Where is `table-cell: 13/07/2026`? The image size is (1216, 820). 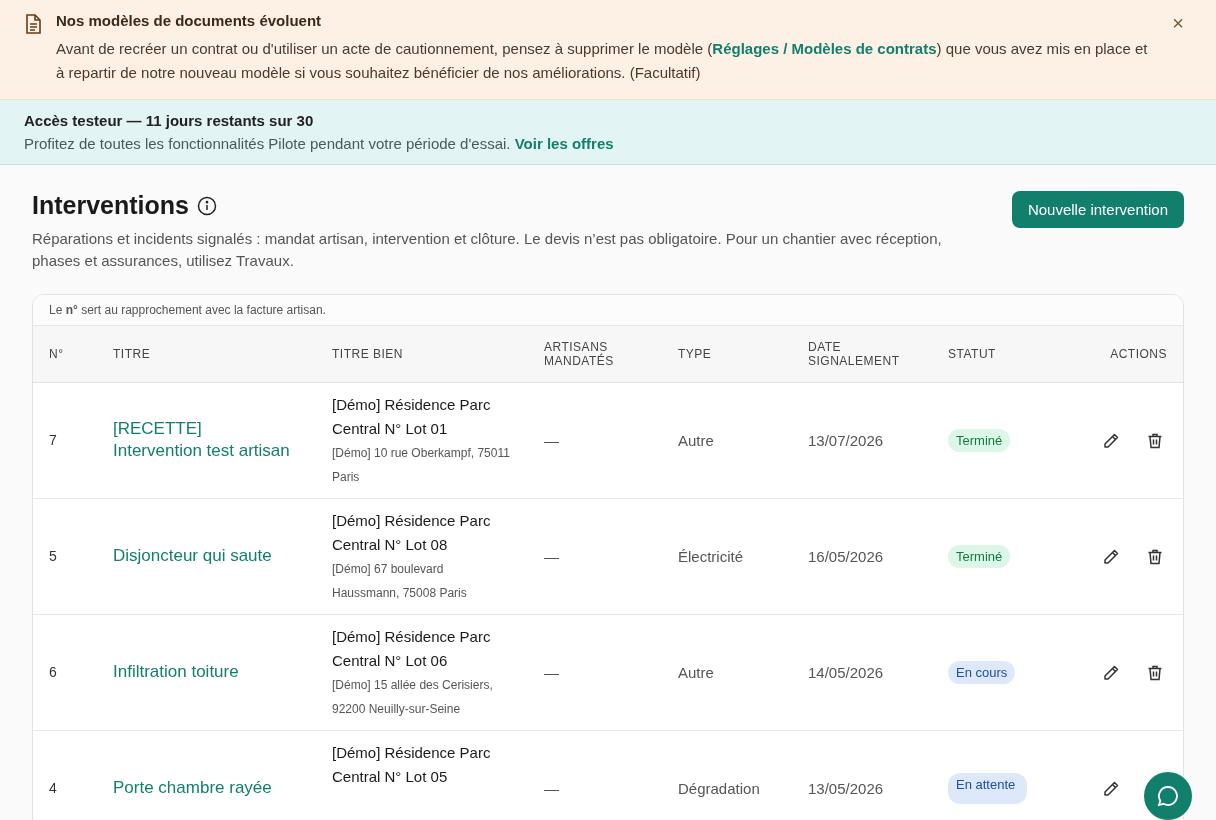
table-cell: 13/07/2026 is located at coordinates (862, 440).